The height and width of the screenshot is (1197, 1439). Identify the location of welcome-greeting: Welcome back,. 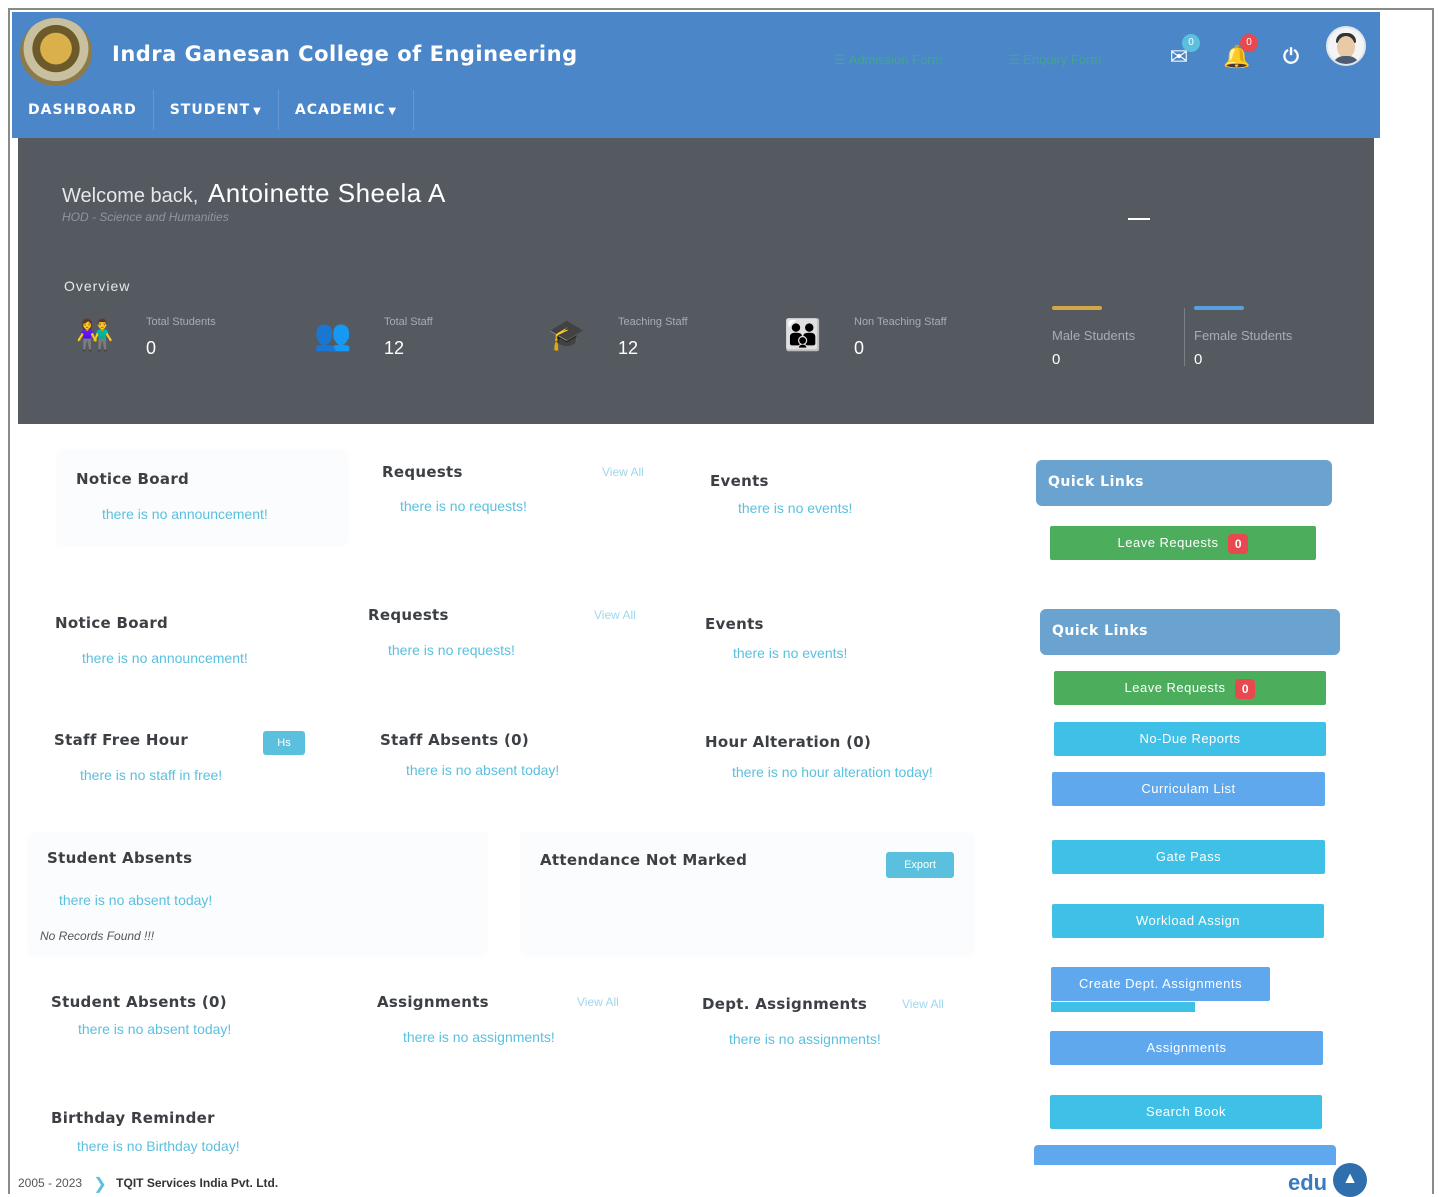
(130, 196).